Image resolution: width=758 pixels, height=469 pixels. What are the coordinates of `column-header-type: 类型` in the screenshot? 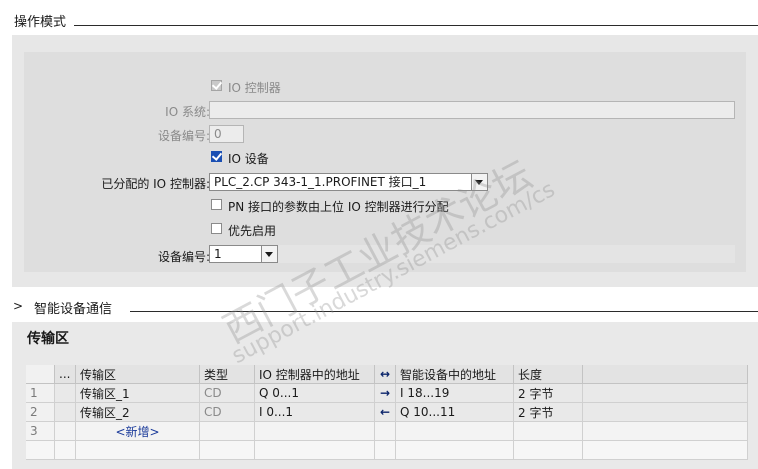 It's located at (227, 374).